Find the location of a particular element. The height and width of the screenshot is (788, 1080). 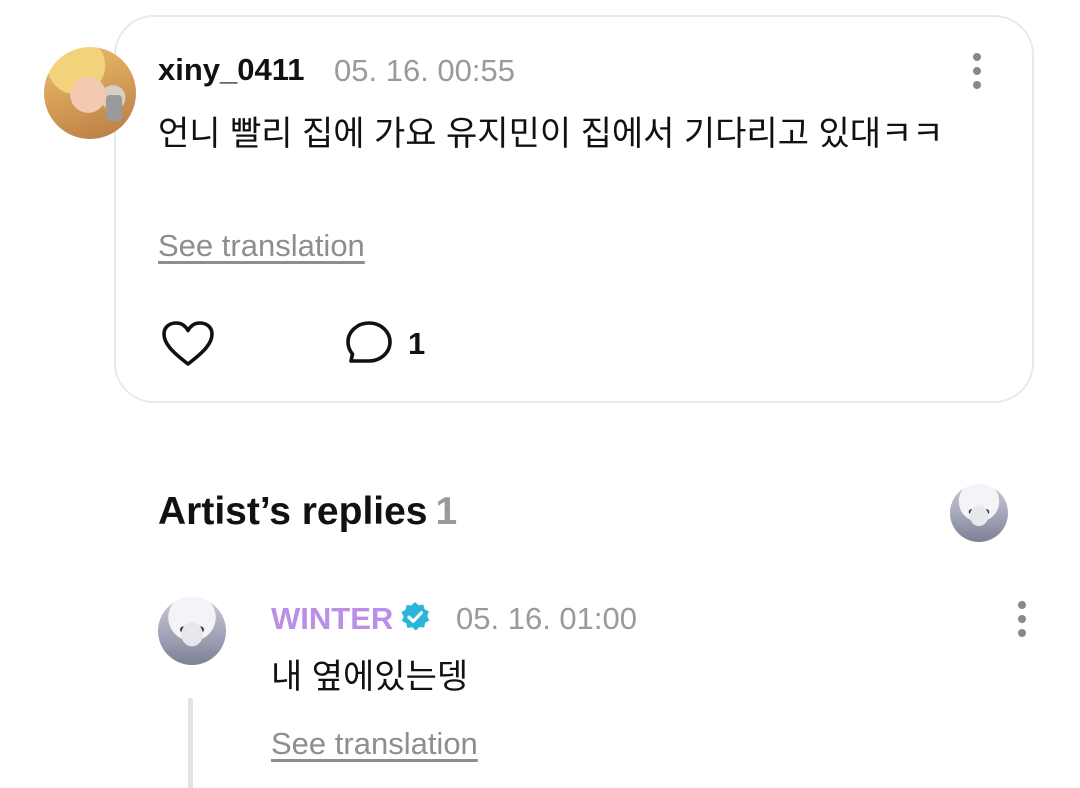

artist-replies-count: 1 is located at coordinates (446, 511).